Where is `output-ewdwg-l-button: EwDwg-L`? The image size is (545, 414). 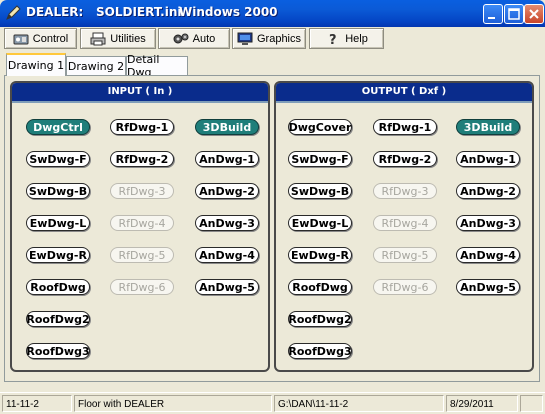 output-ewdwg-l-button: EwDwg-L is located at coordinates (320, 223).